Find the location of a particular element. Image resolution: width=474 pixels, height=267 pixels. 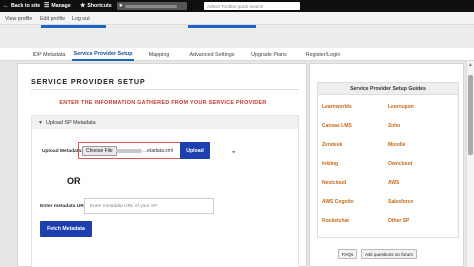

shortcuts-menu: ★ Shortcuts is located at coordinates (96, 6).